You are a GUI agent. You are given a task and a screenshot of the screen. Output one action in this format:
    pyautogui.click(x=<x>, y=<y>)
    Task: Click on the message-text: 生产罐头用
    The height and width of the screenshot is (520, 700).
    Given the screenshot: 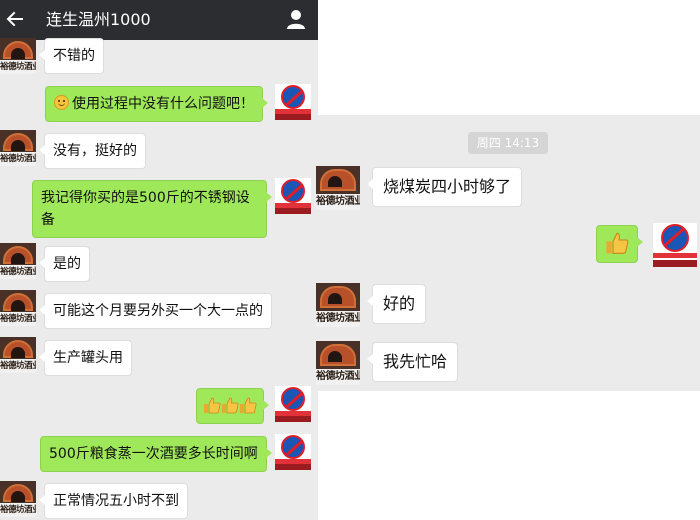 What is the action you would take?
    pyautogui.click(x=88, y=358)
    